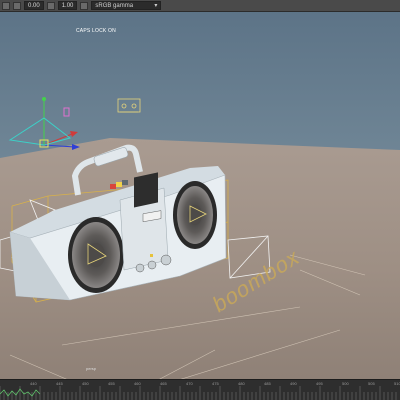 Image resolution: width=400 pixels, height=400 pixels. I want to click on color-management-icon, so click(84, 5).